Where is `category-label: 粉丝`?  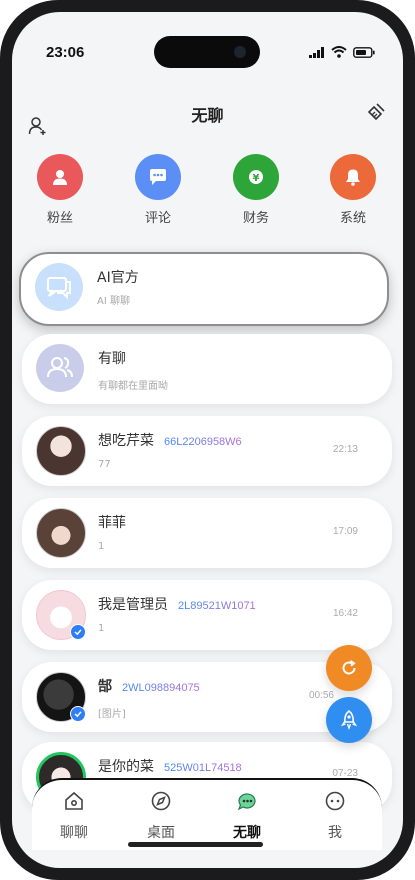 category-label: 粉丝 is located at coordinates (59, 218).